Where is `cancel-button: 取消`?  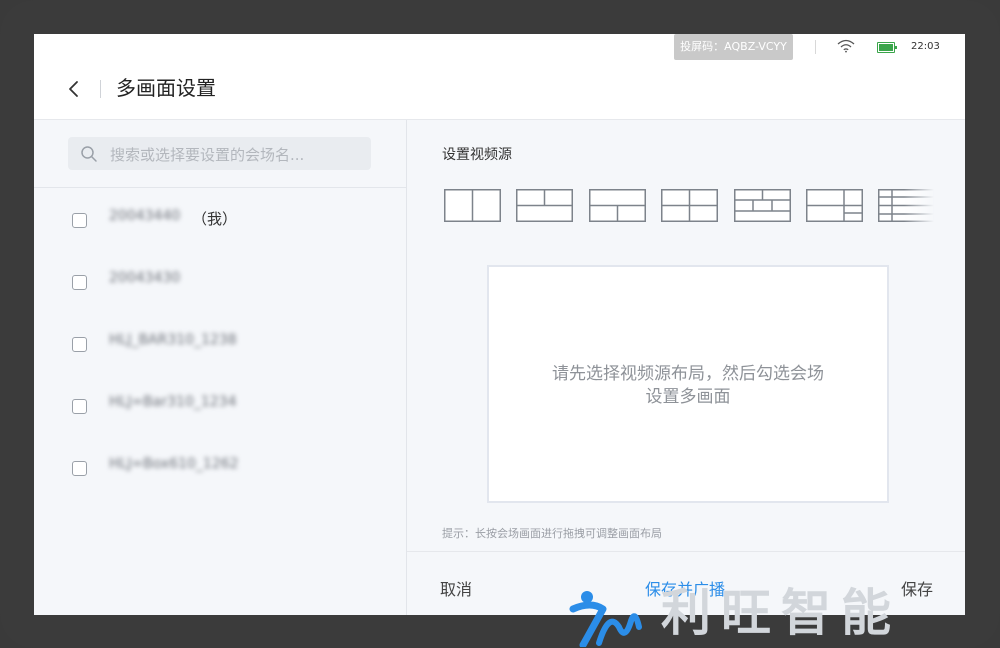 cancel-button: 取消 is located at coordinates (456, 588).